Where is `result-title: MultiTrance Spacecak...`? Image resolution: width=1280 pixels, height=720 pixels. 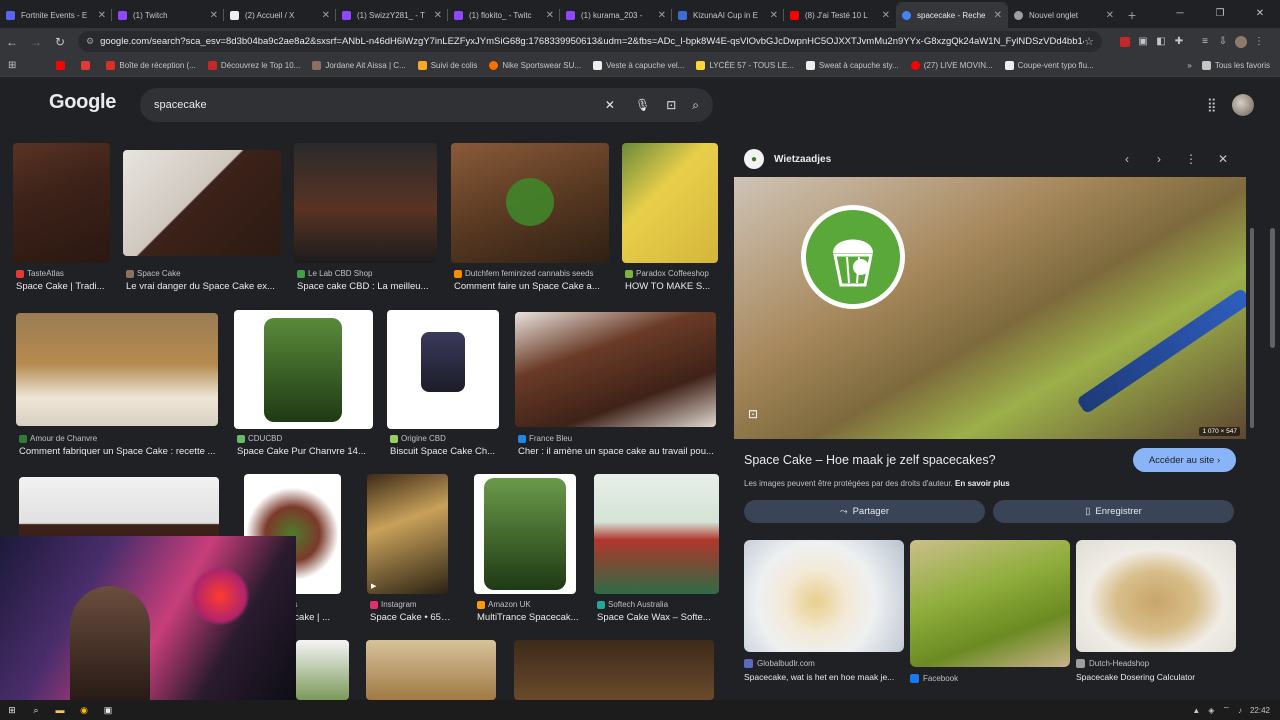
result-title: MultiTrance Spacecak... is located at coordinates (528, 617).